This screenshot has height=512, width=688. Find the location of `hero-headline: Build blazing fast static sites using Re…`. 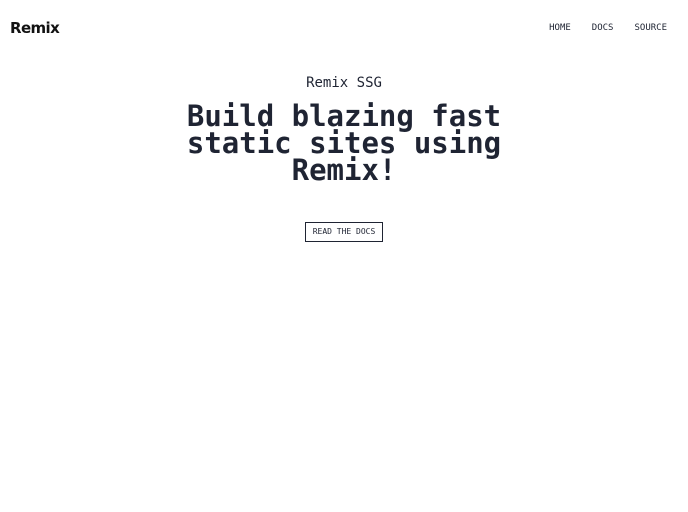

hero-headline: Build blazing fast static sites using Re… is located at coordinates (344, 143).